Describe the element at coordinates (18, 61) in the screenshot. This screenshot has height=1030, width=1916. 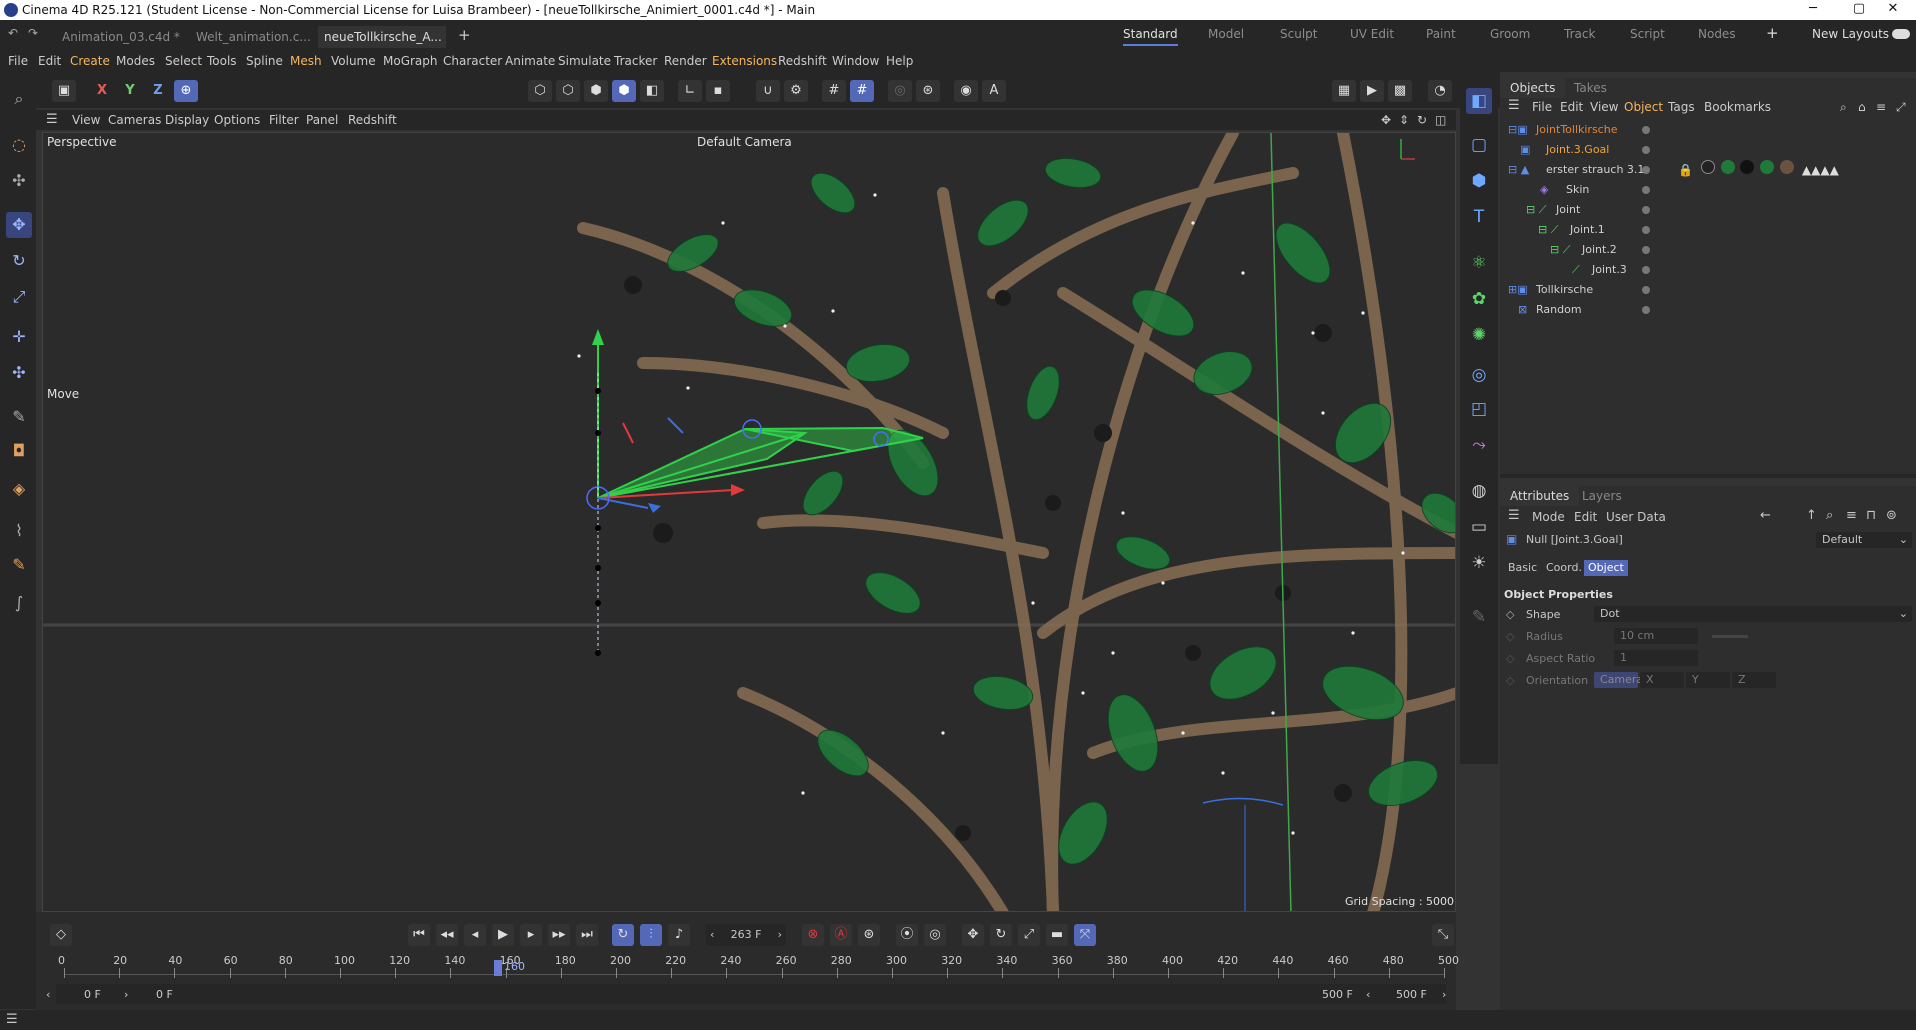
I see `menu-file: File` at that location.